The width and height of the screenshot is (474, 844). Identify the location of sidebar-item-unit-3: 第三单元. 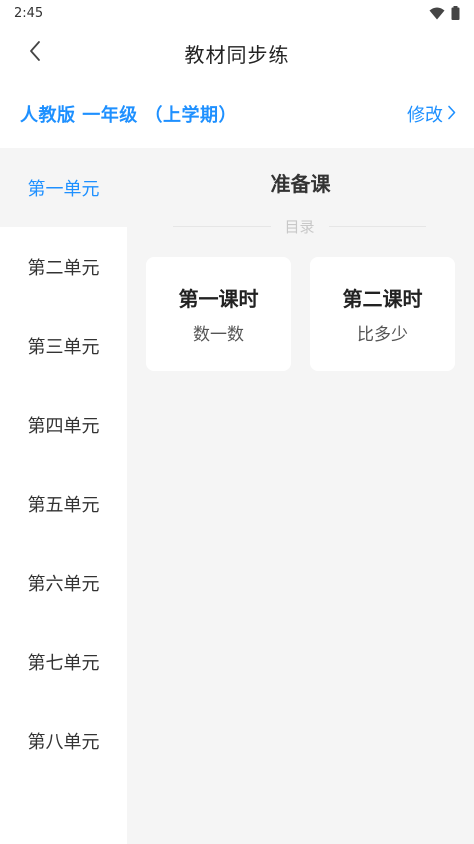
(63, 345).